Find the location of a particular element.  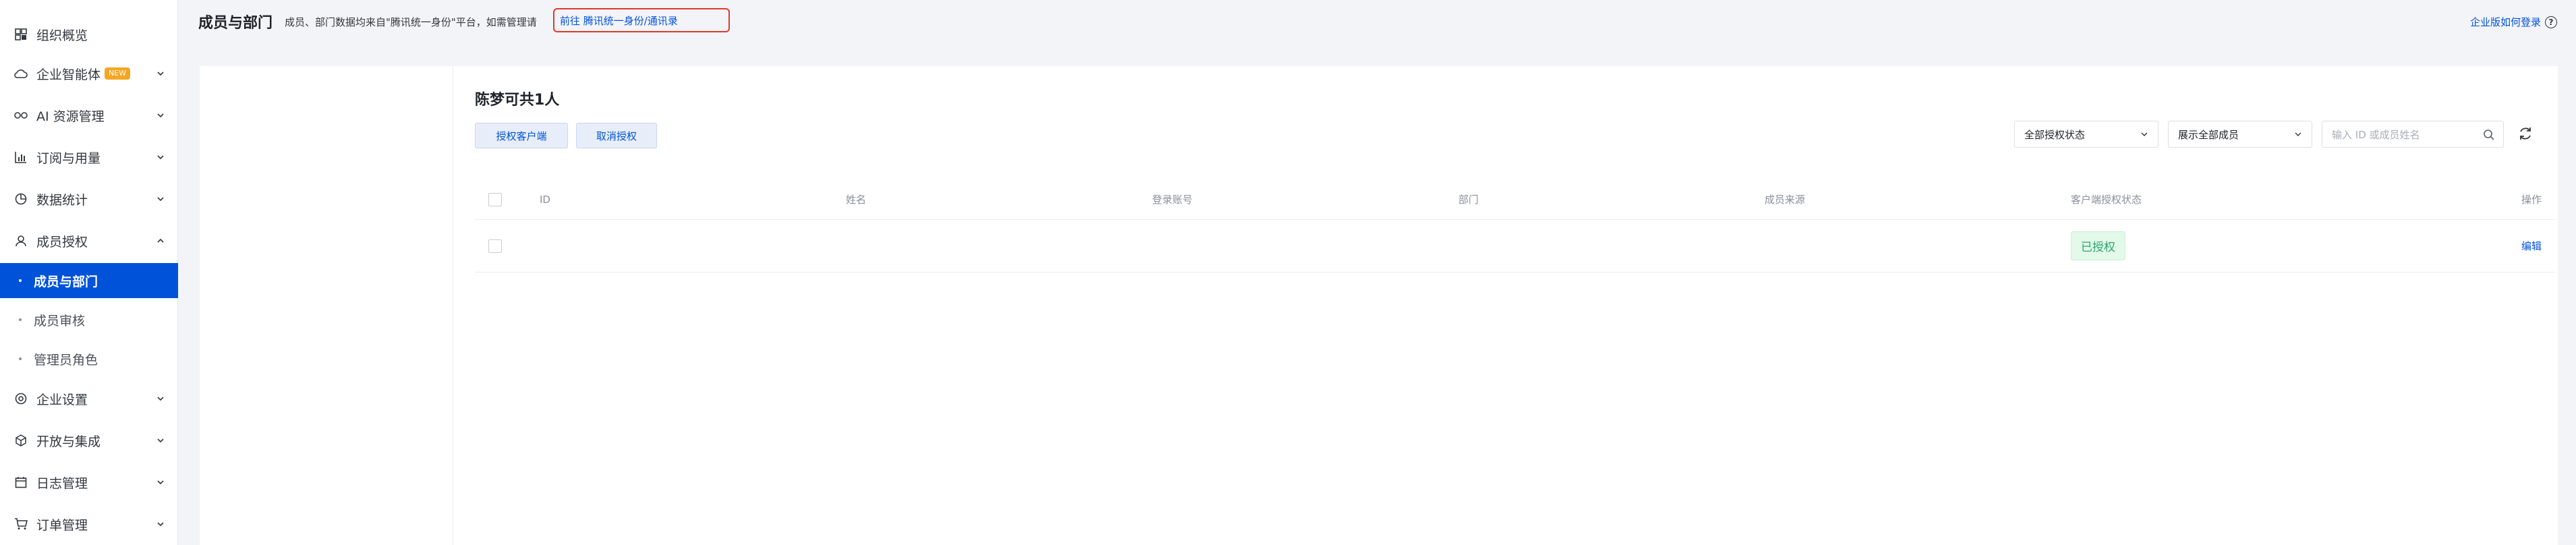

user-icon is located at coordinates (20, 241).